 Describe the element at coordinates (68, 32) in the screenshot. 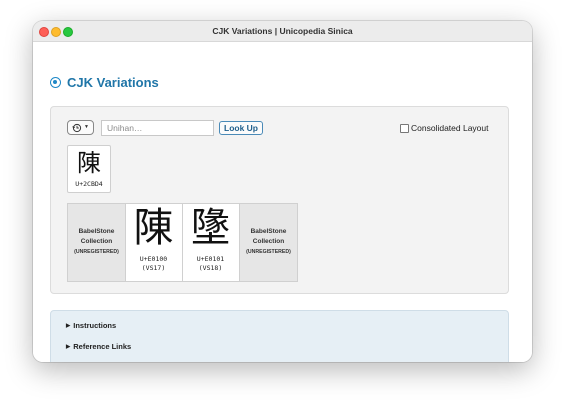

I see `zoom-window-button` at that location.